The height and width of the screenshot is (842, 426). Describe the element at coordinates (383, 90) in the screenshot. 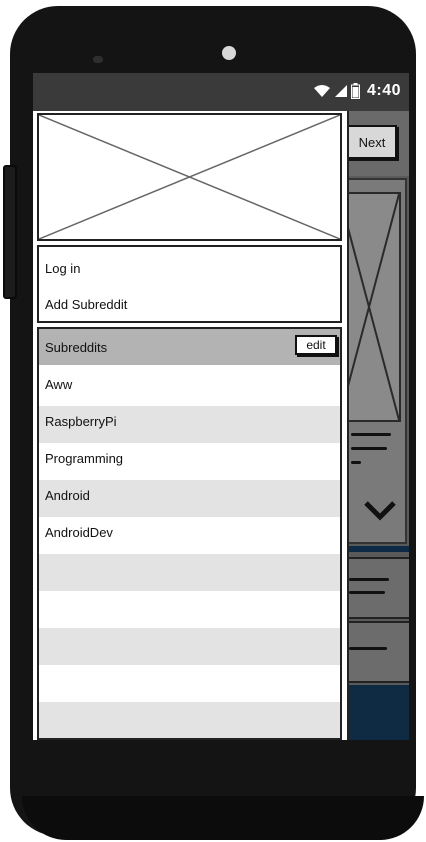

I see `status-time: 4:40` at that location.